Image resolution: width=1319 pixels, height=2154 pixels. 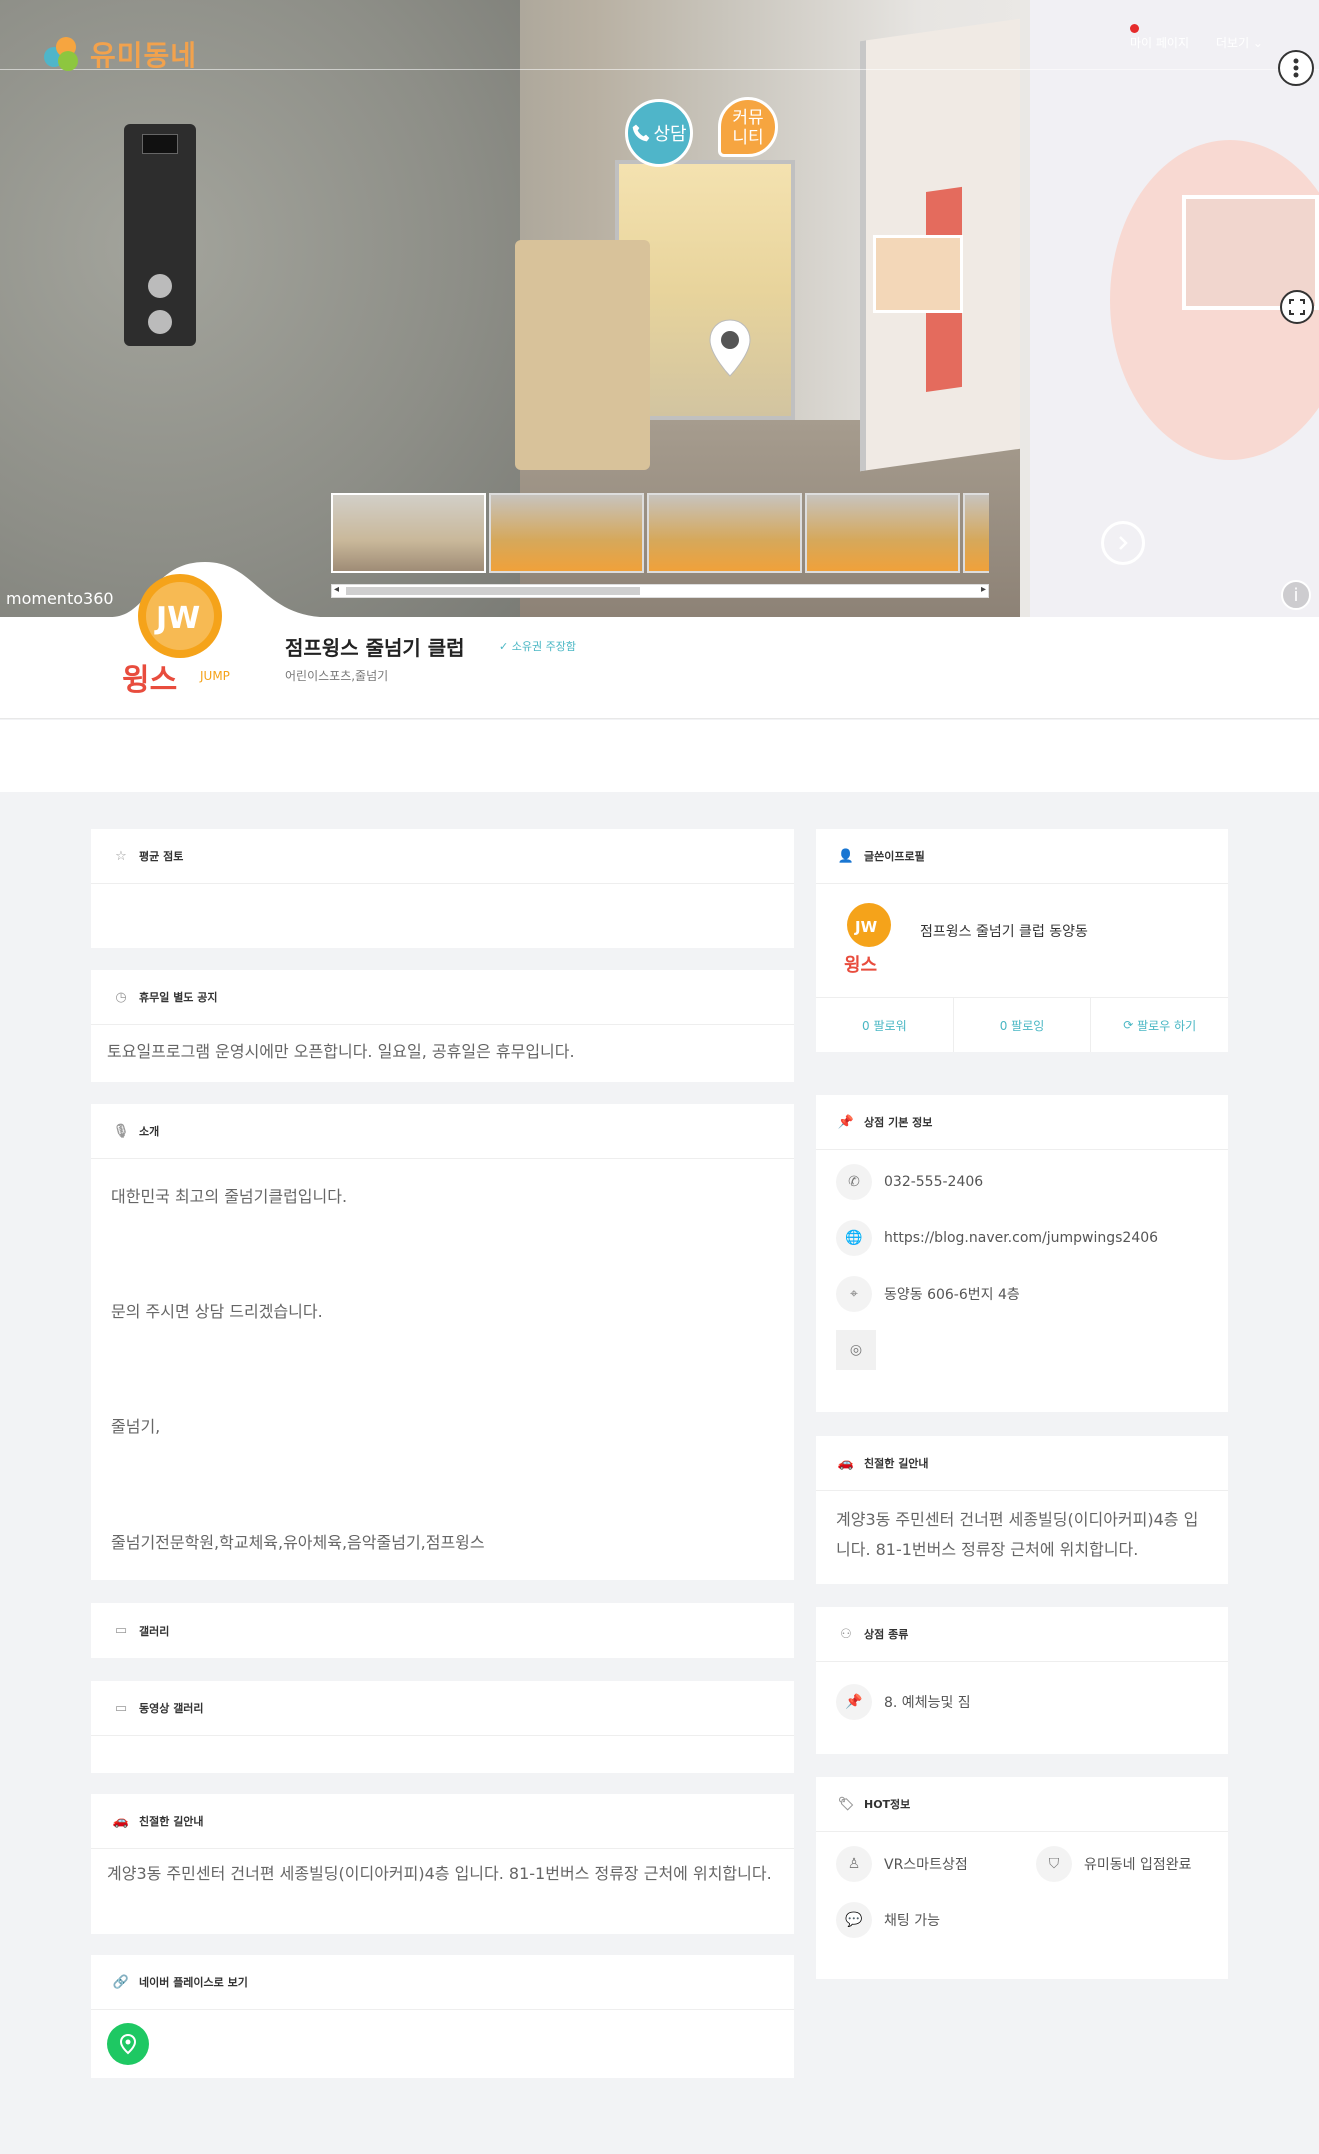 I want to click on phone-row: ✆ 032-555-2406, so click(x=1022, y=1182).